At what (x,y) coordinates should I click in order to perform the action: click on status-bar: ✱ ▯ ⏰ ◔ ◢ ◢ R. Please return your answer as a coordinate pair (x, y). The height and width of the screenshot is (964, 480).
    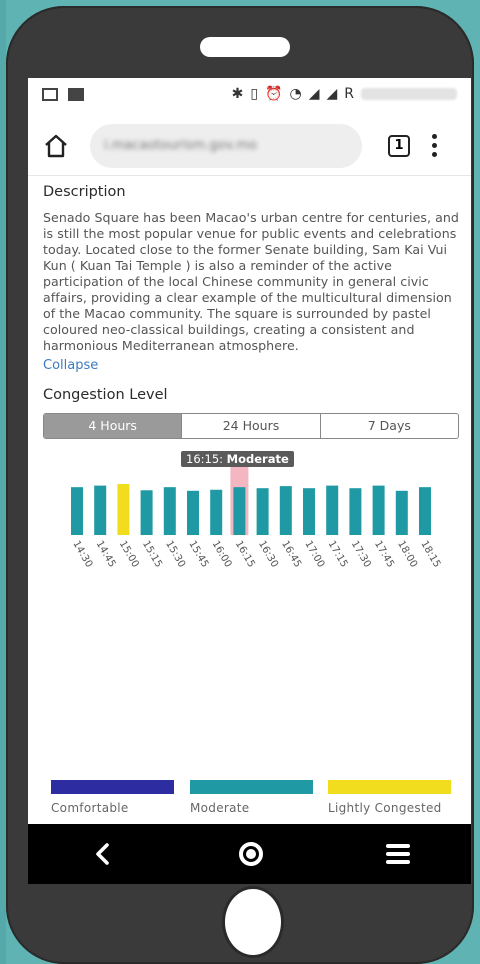
    Looking at the image, I should click on (249, 94).